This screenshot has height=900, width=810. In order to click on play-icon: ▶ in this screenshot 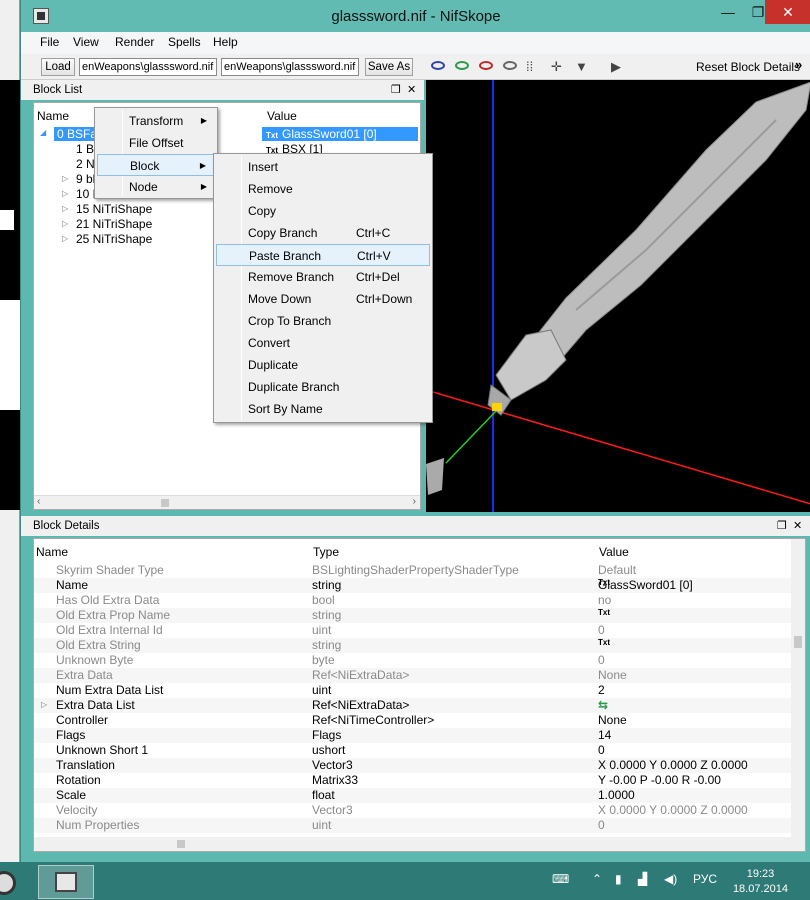, I will do `click(616, 67)`.